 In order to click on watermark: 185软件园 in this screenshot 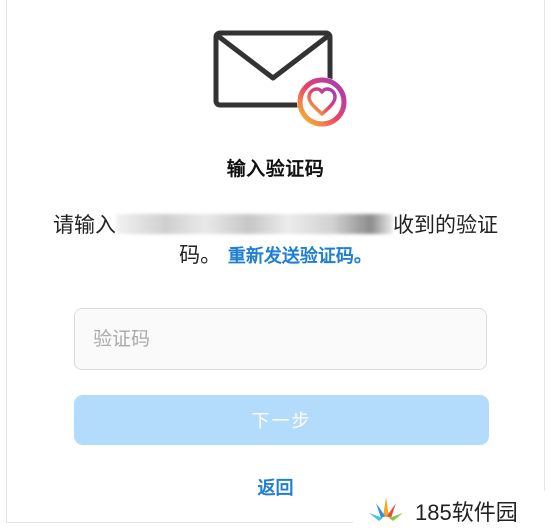, I will do `click(452, 511)`.